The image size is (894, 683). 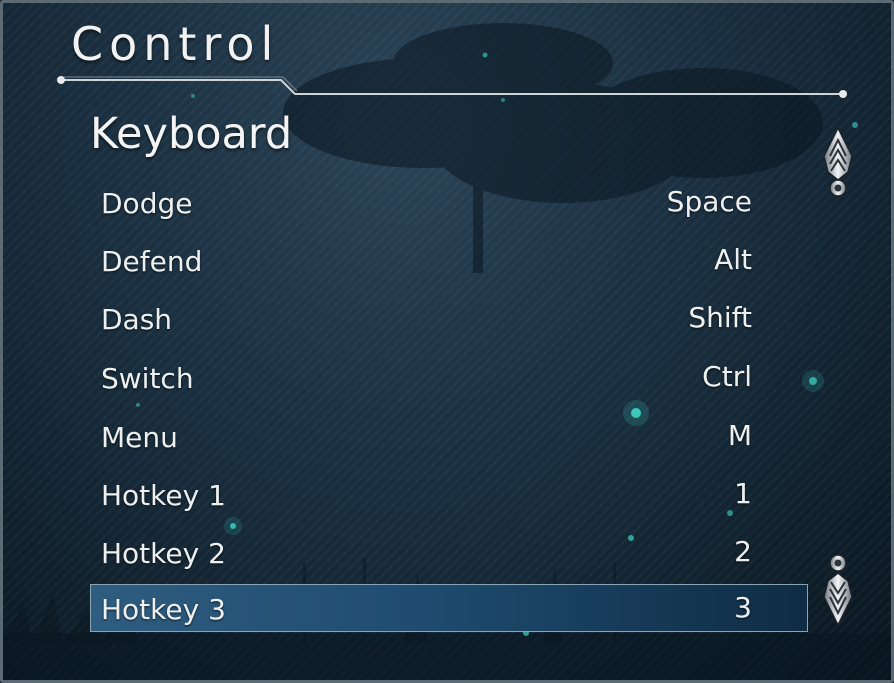 What do you see at coordinates (733, 259) in the screenshot?
I see `binding-key-value: Alt` at bounding box center [733, 259].